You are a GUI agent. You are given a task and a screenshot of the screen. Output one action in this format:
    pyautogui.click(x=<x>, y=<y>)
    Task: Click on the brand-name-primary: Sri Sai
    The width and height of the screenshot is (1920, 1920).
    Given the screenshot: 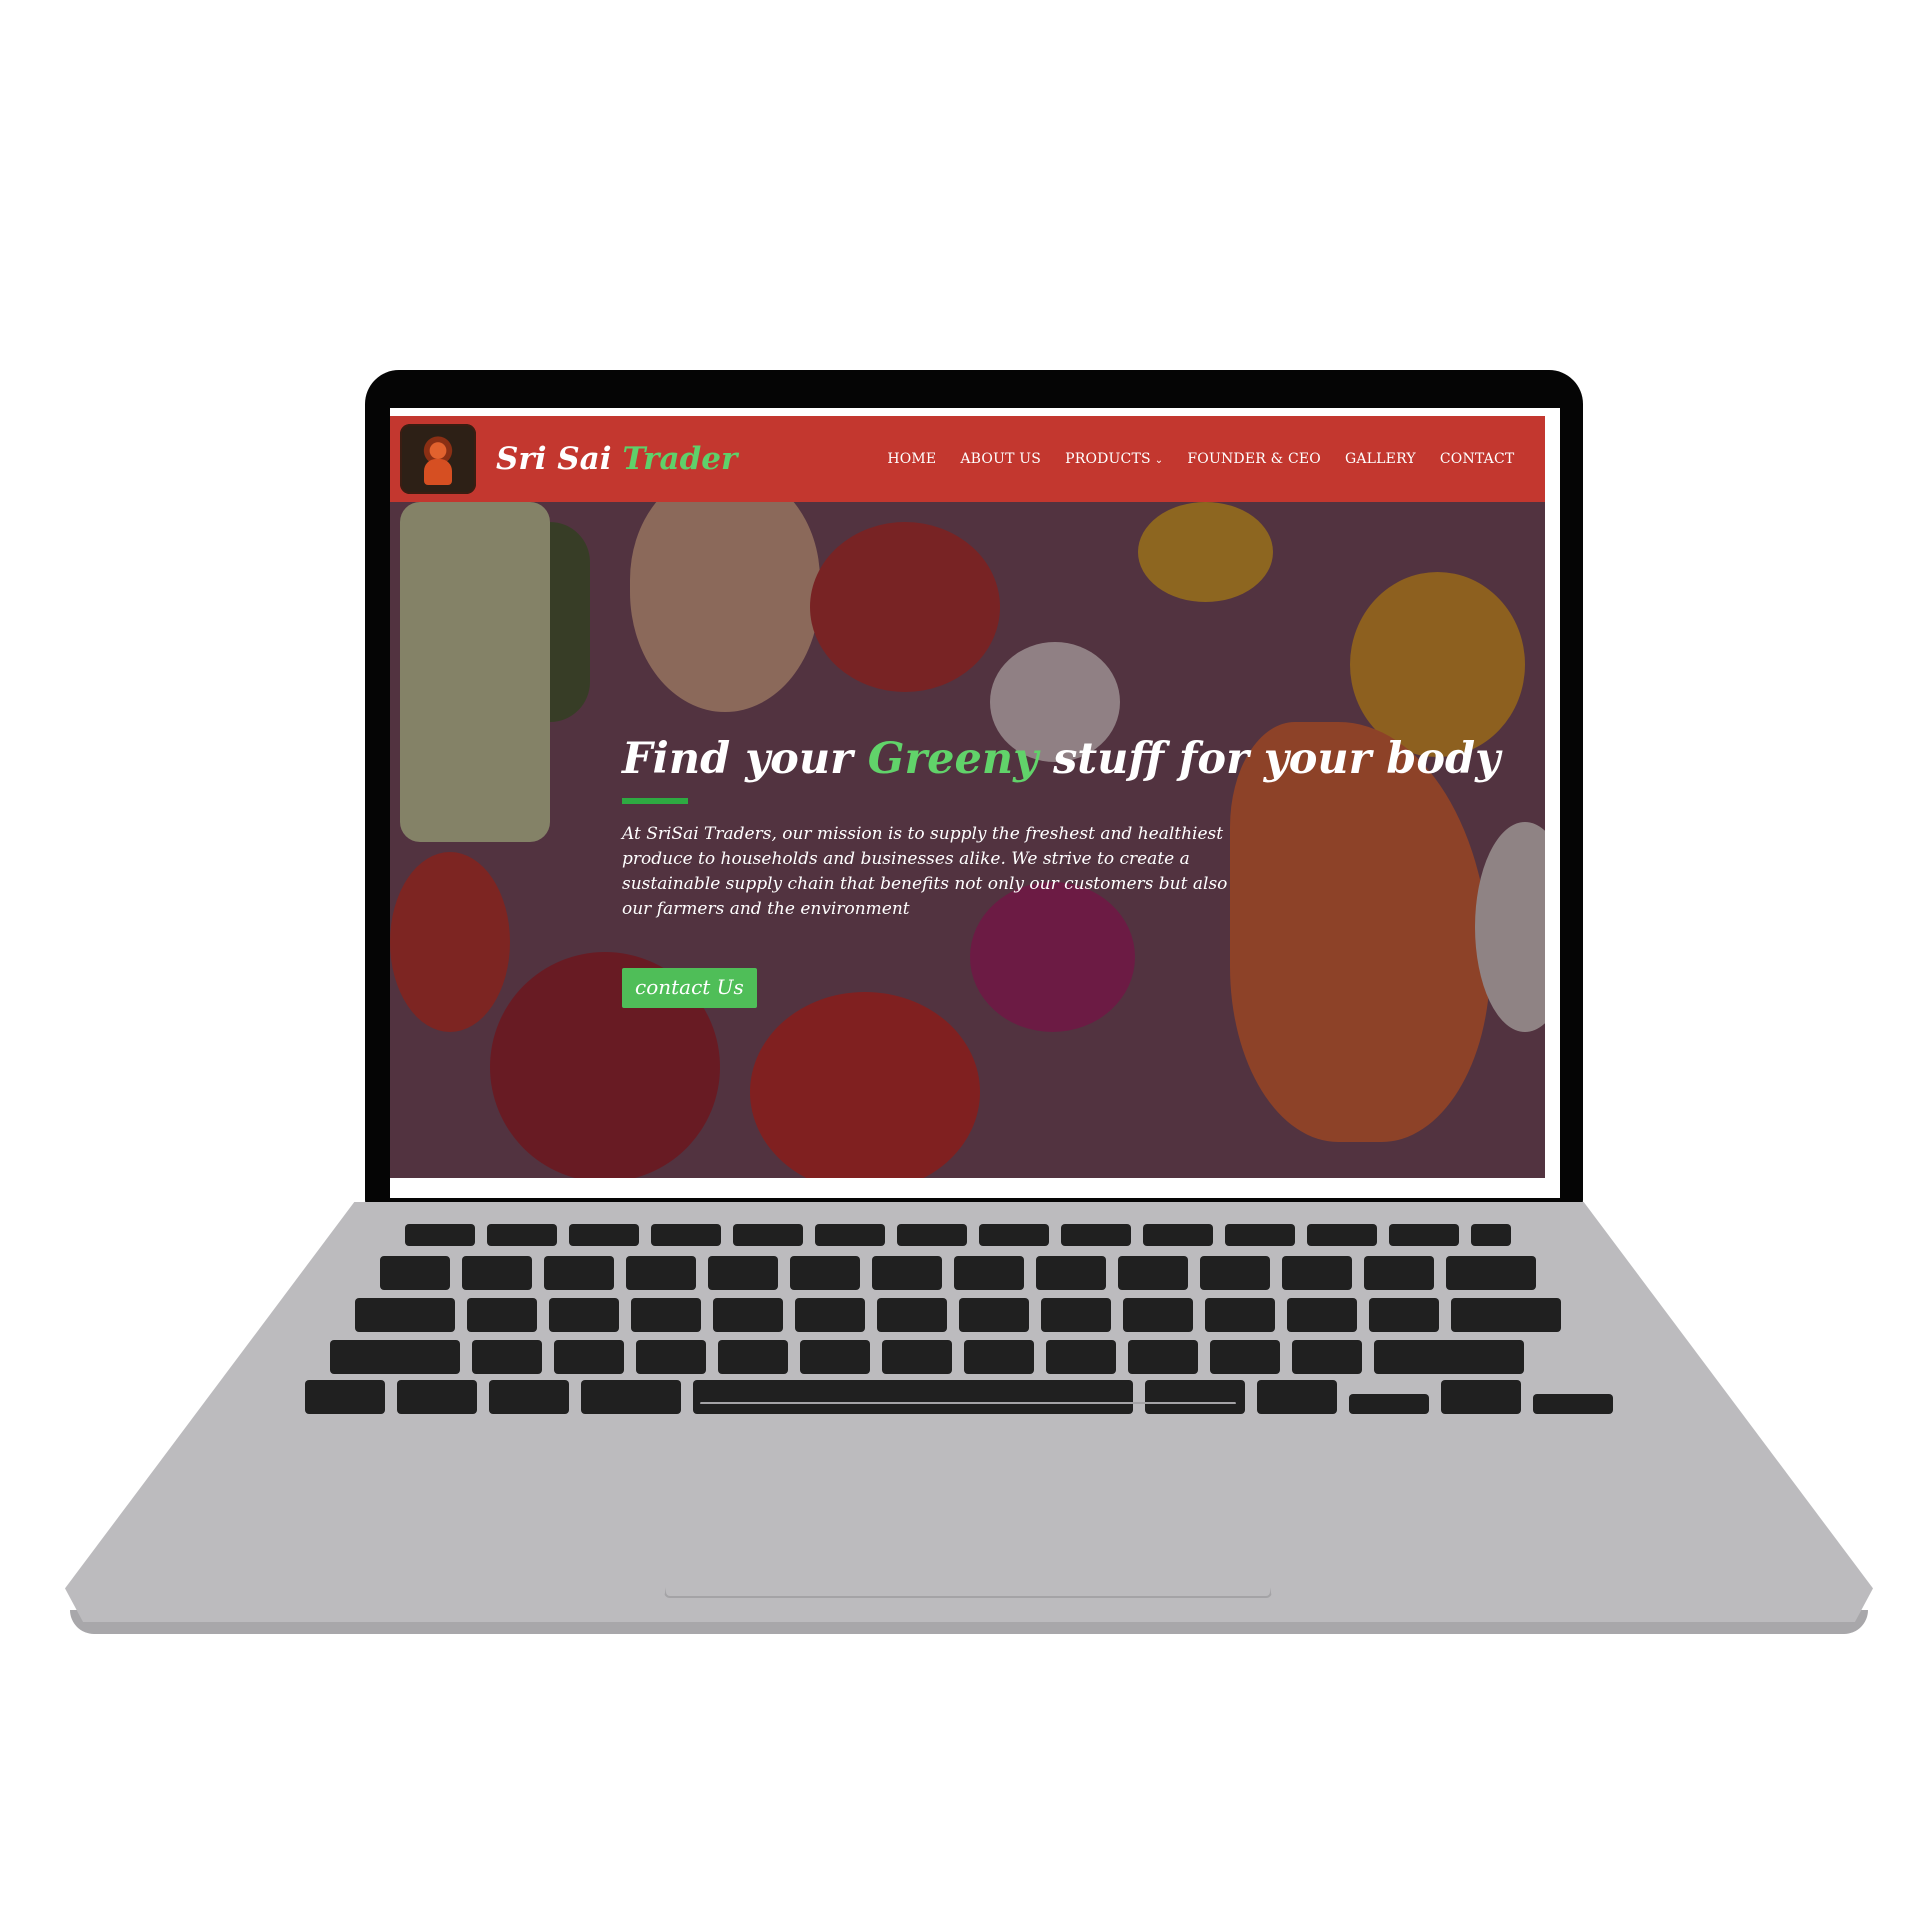 What is the action you would take?
    pyautogui.click(x=554, y=459)
    